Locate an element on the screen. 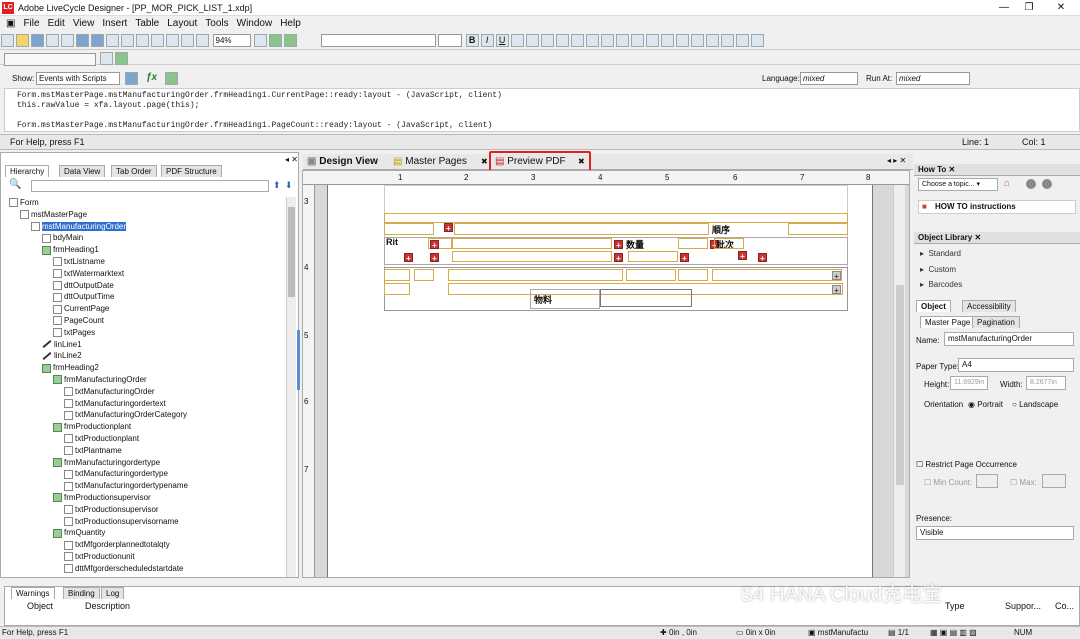 This screenshot has width=1080, height=639. hierarchy-search-input is located at coordinates (150, 186).